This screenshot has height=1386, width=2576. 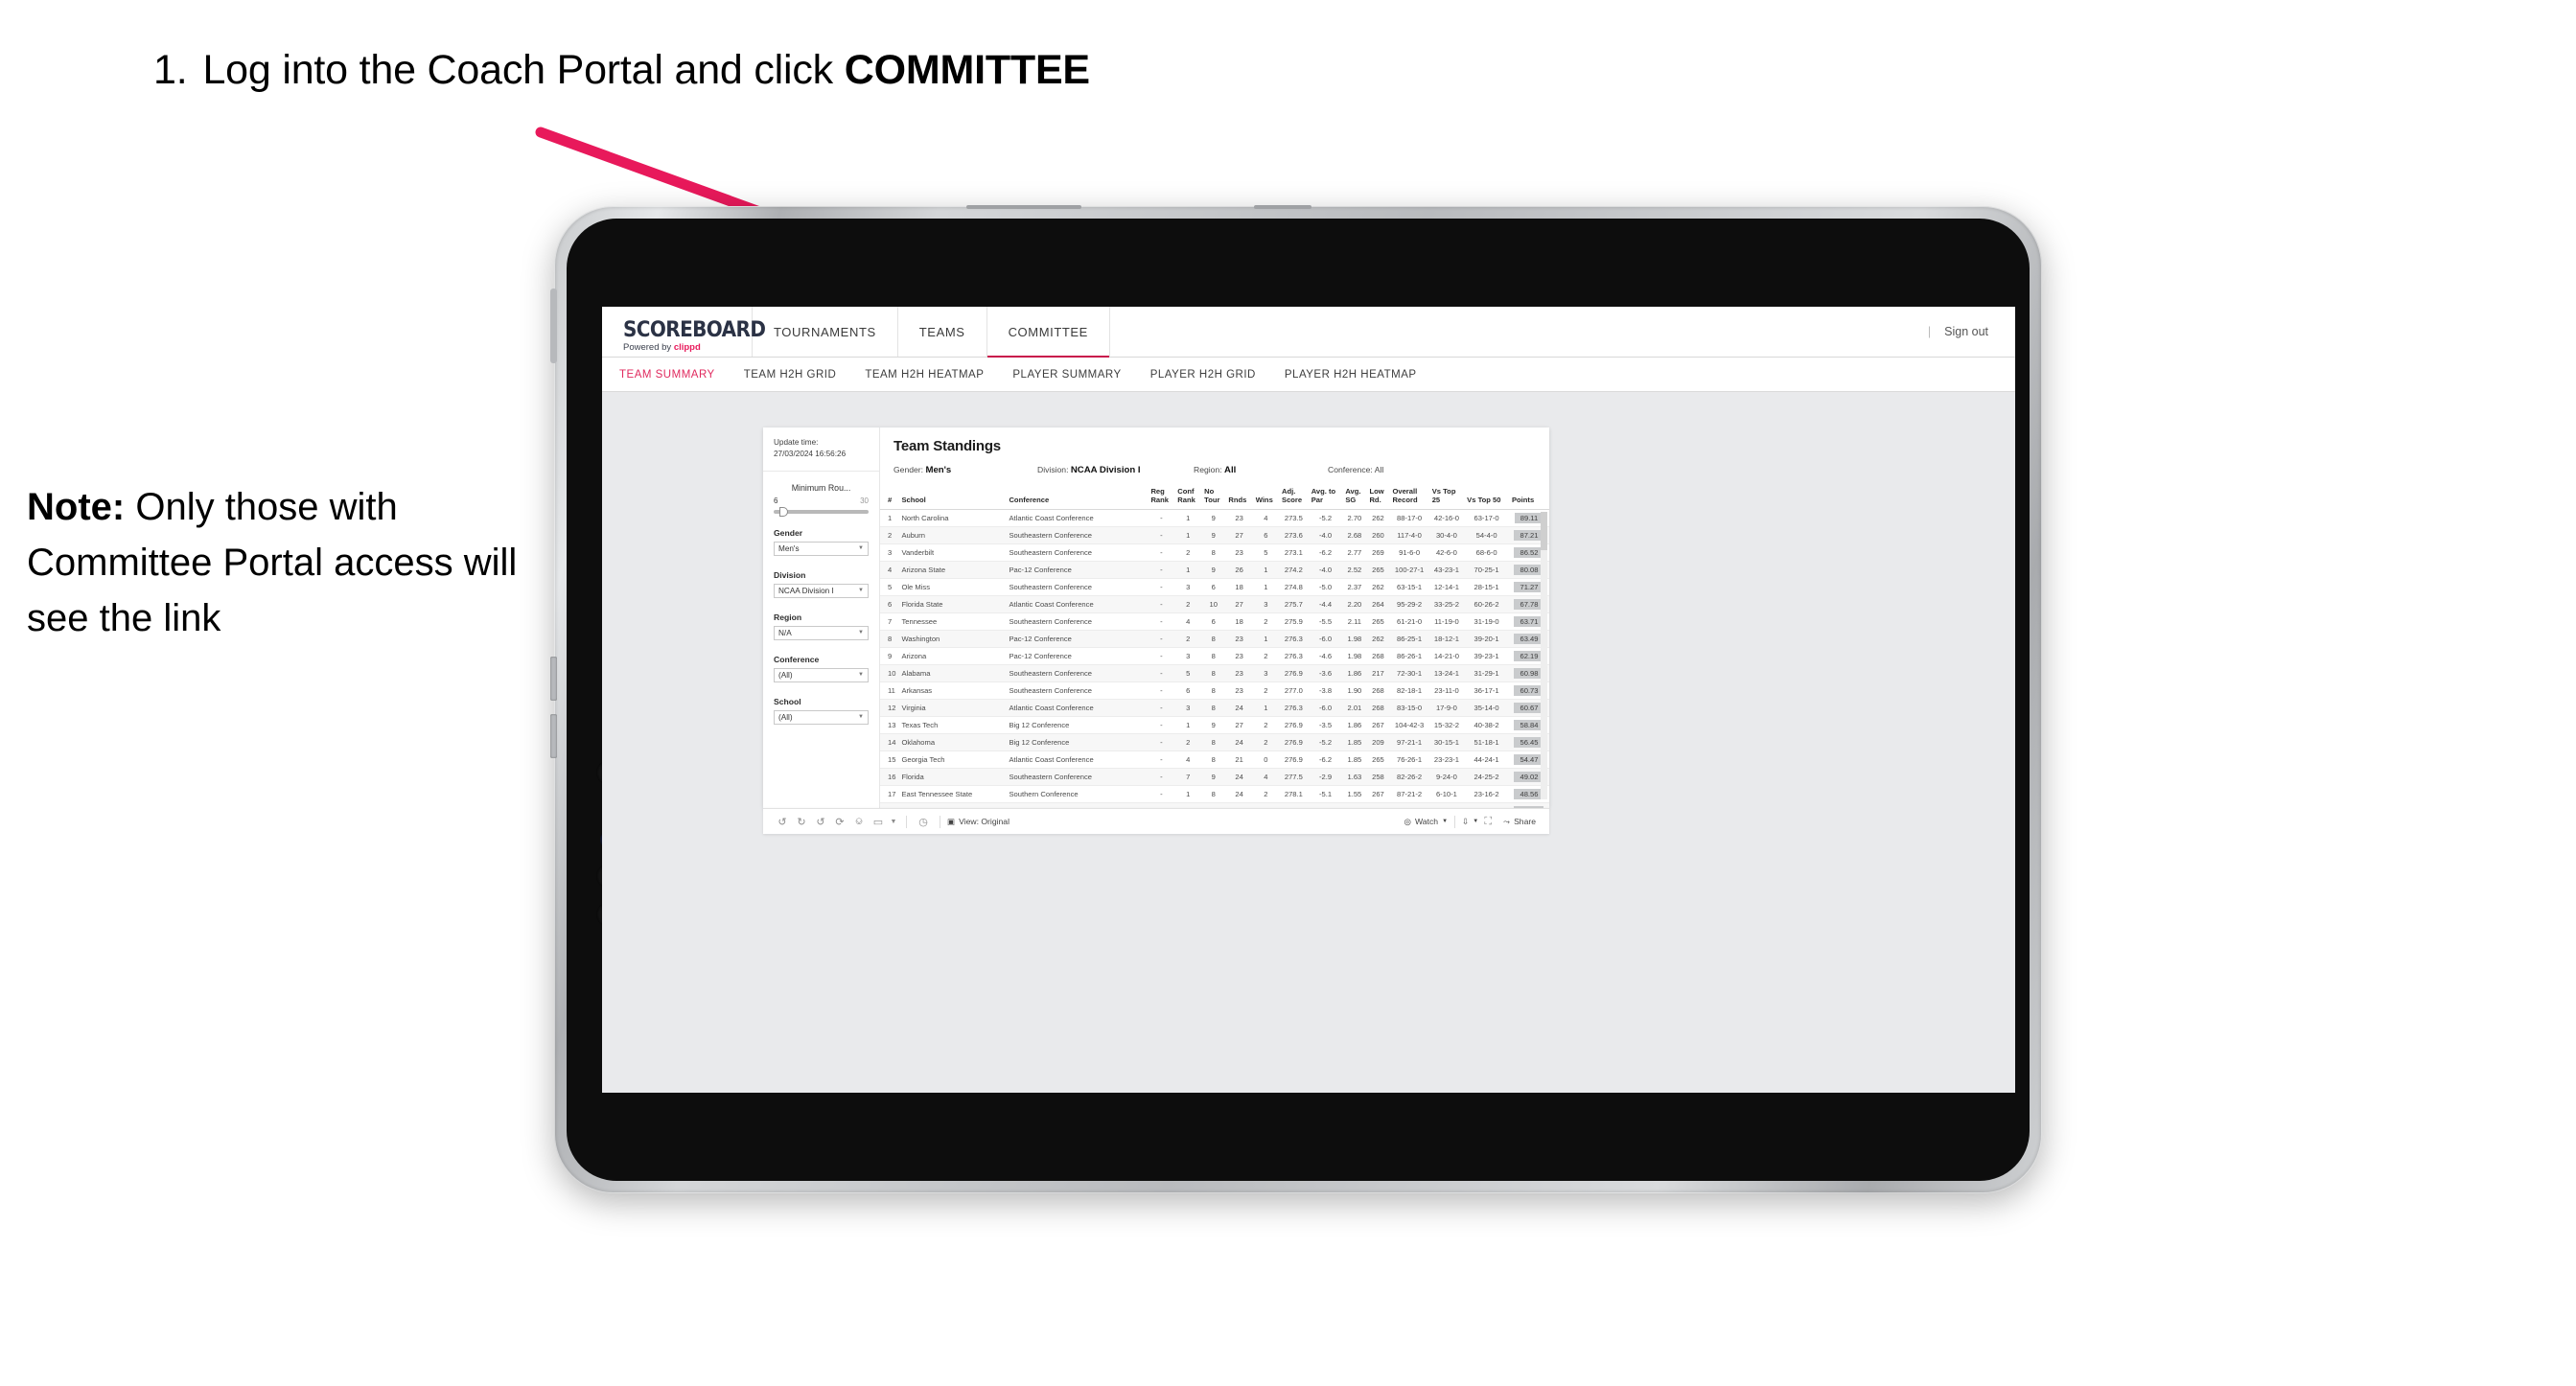 What do you see at coordinates (890, 497) in the screenshot?
I see `column-header-: #` at bounding box center [890, 497].